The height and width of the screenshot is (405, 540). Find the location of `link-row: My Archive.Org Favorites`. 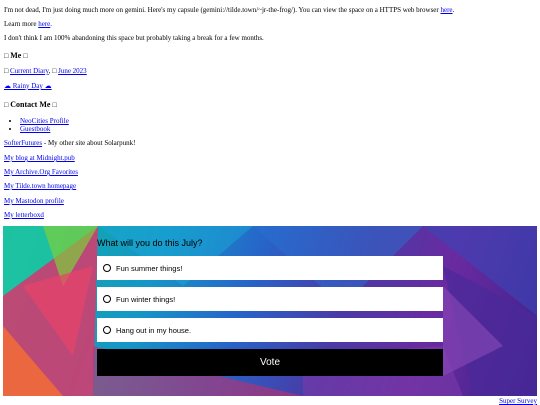

link-row: My Archive.Org Favorites is located at coordinates (41, 172).